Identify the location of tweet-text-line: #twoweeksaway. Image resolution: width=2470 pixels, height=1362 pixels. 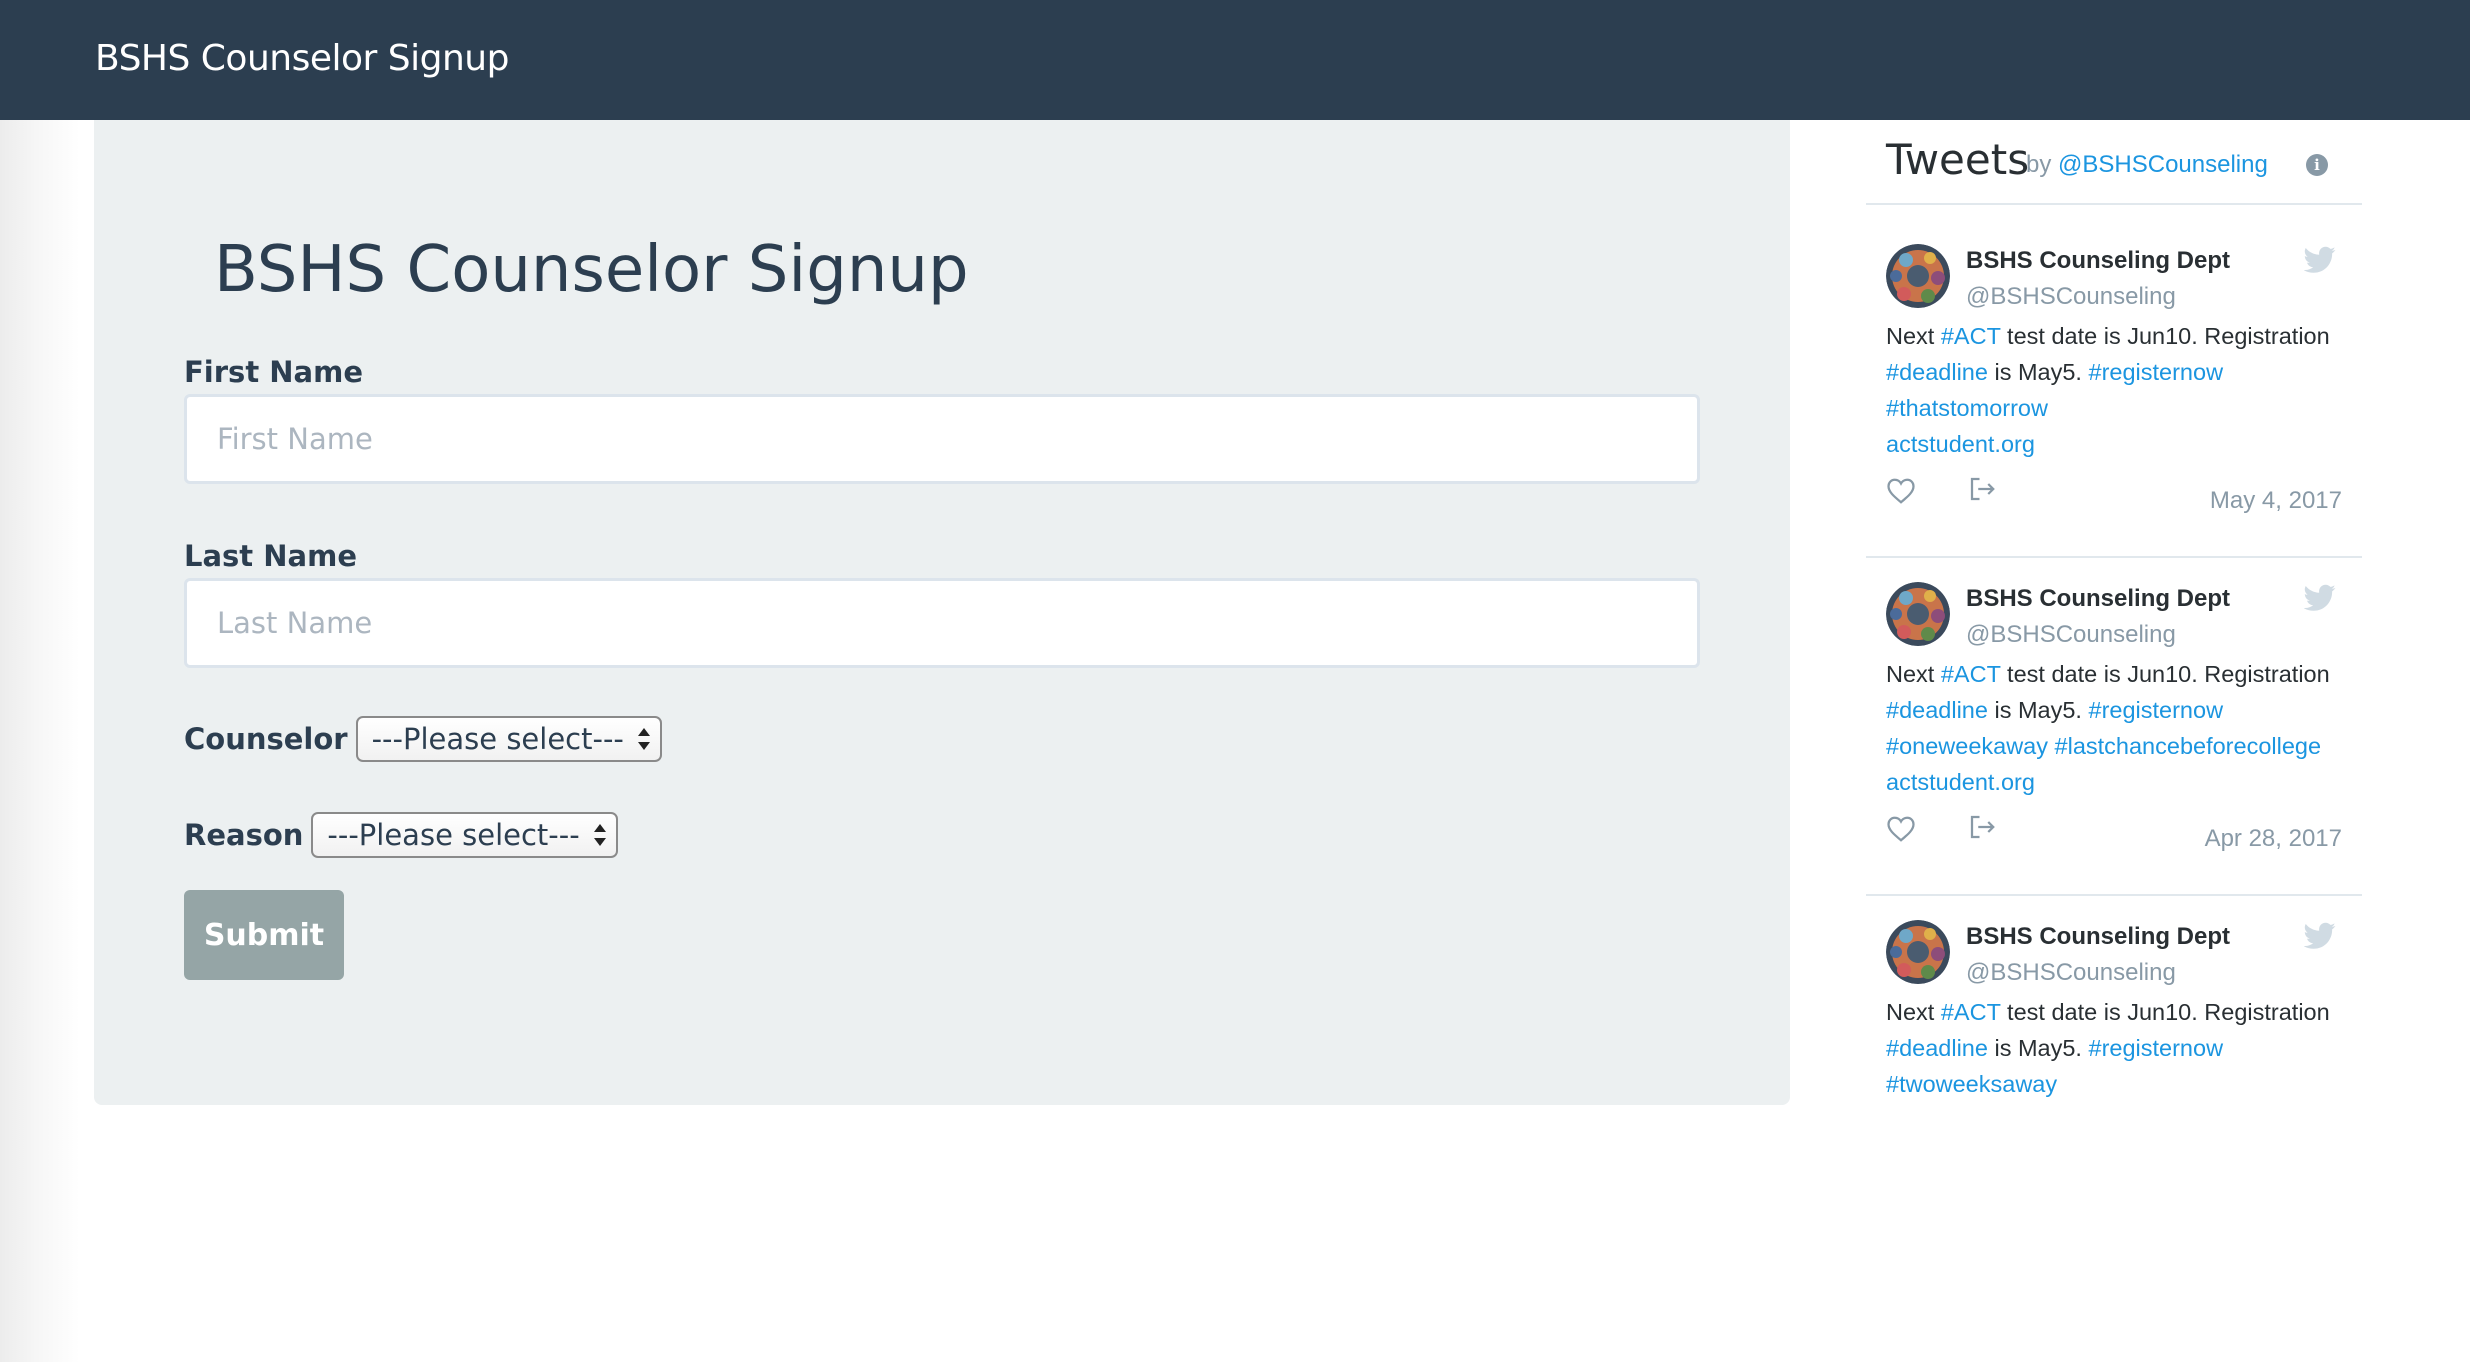
(2121, 1084).